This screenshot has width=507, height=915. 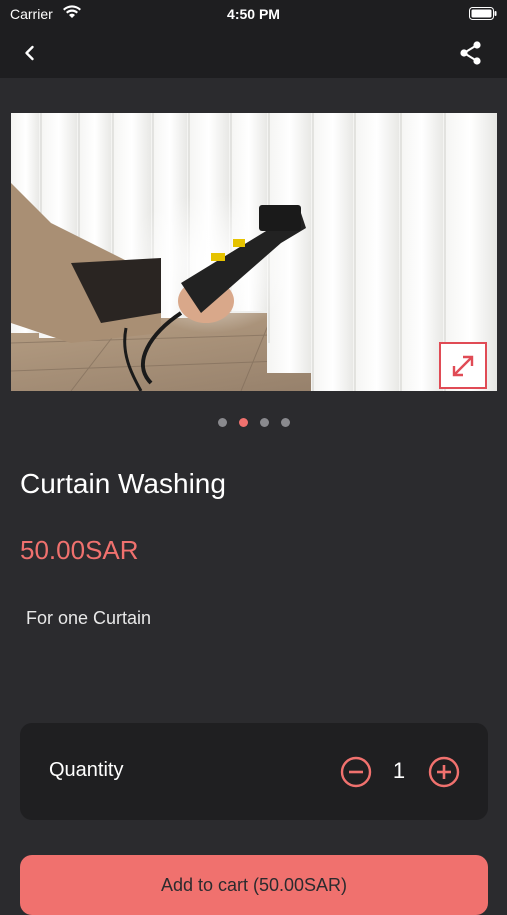 I want to click on increase-quantity-icon, so click(x=444, y=772).